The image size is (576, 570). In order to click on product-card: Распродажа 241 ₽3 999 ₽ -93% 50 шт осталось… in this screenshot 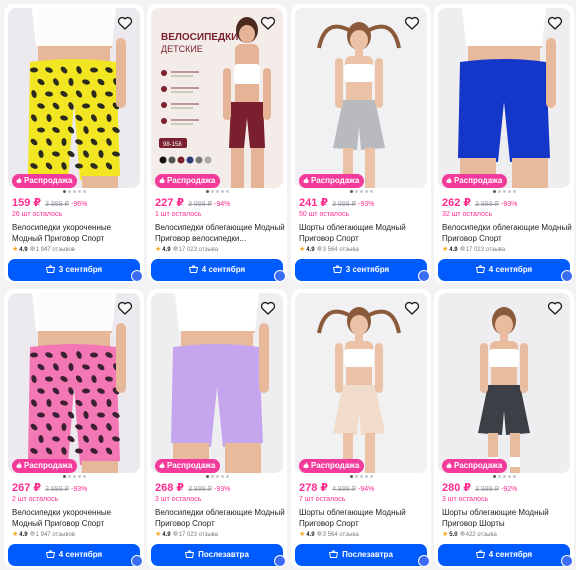, I will do `click(361, 143)`.